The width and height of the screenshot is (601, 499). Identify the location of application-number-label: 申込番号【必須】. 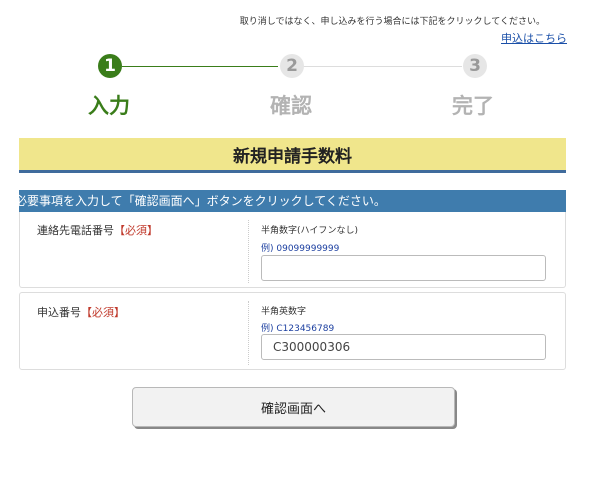
(81, 312).